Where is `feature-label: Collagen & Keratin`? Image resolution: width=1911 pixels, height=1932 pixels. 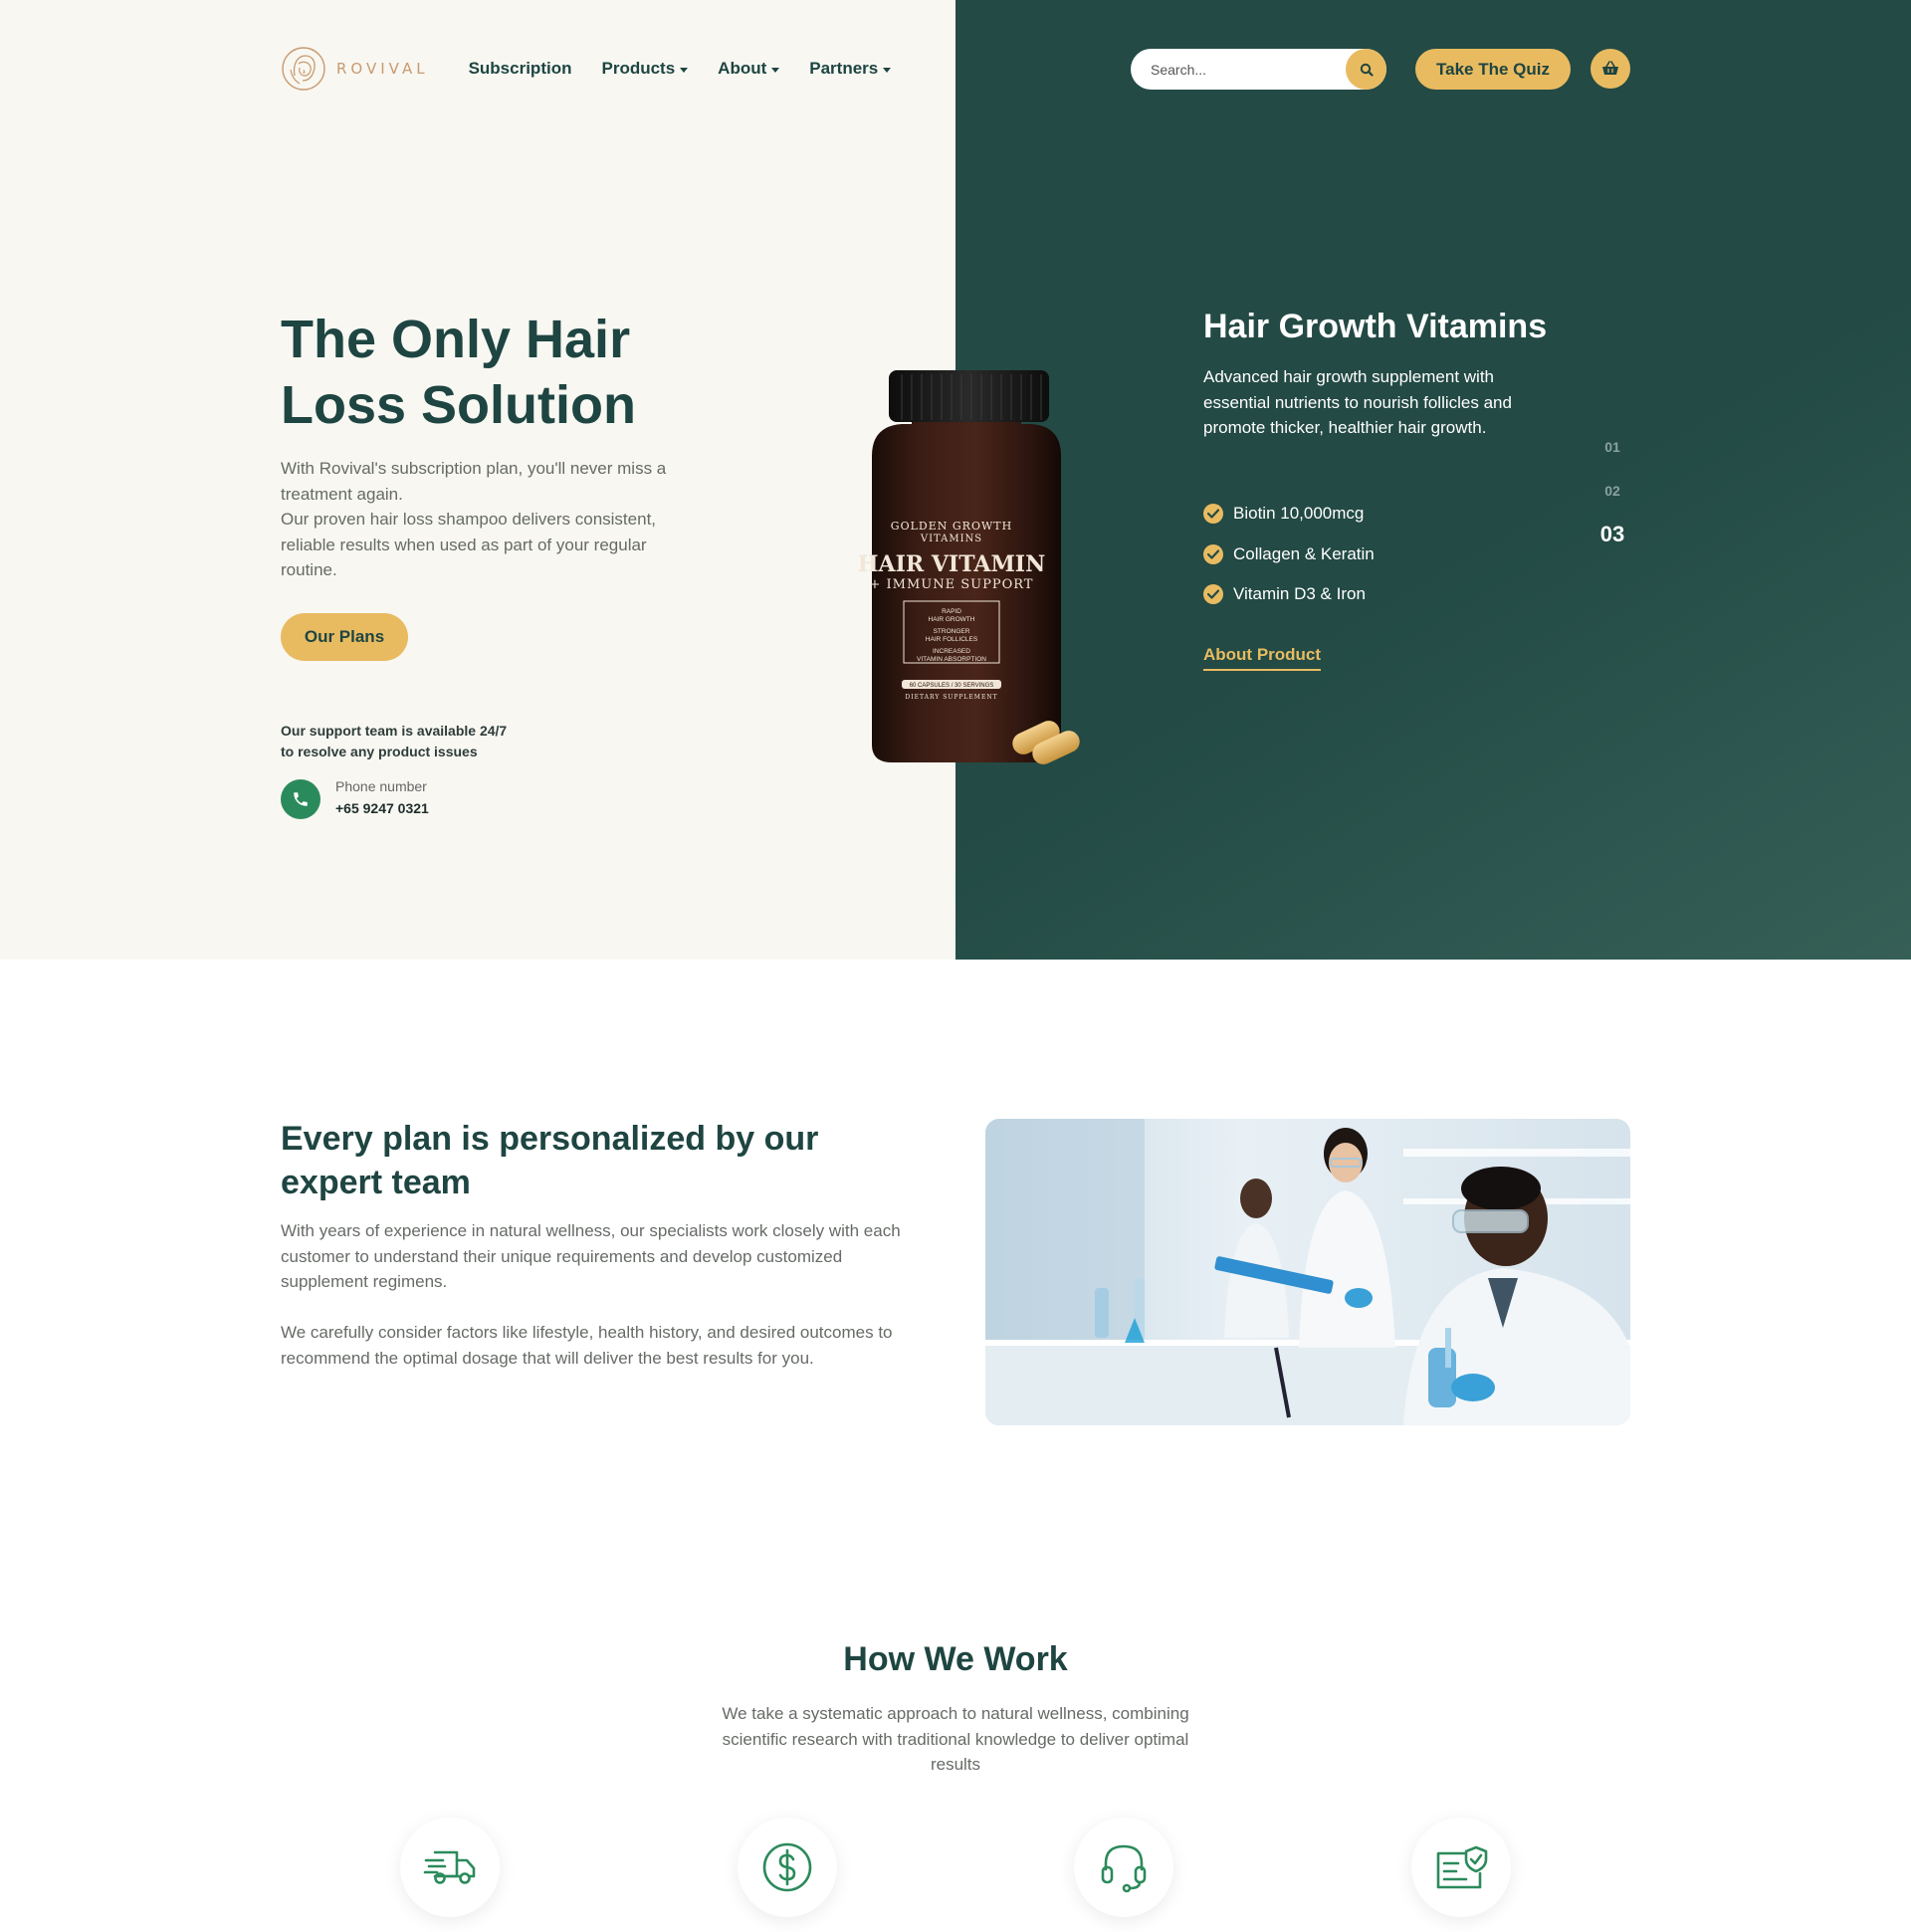
feature-label: Collagen & Keratin is located at coordinates (1304, 553).